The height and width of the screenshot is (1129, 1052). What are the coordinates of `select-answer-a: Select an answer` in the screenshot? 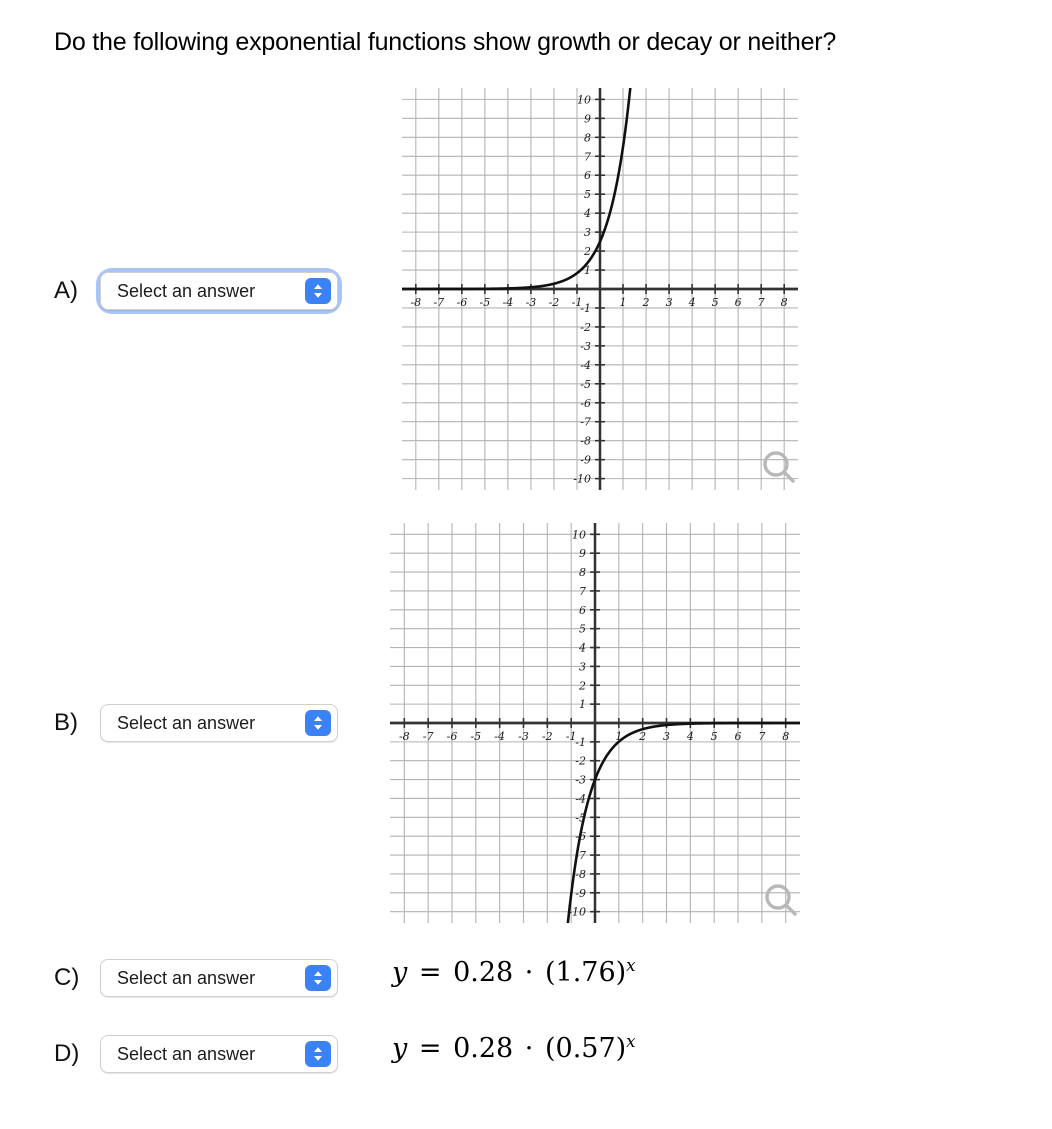 It's located at (219, 291).